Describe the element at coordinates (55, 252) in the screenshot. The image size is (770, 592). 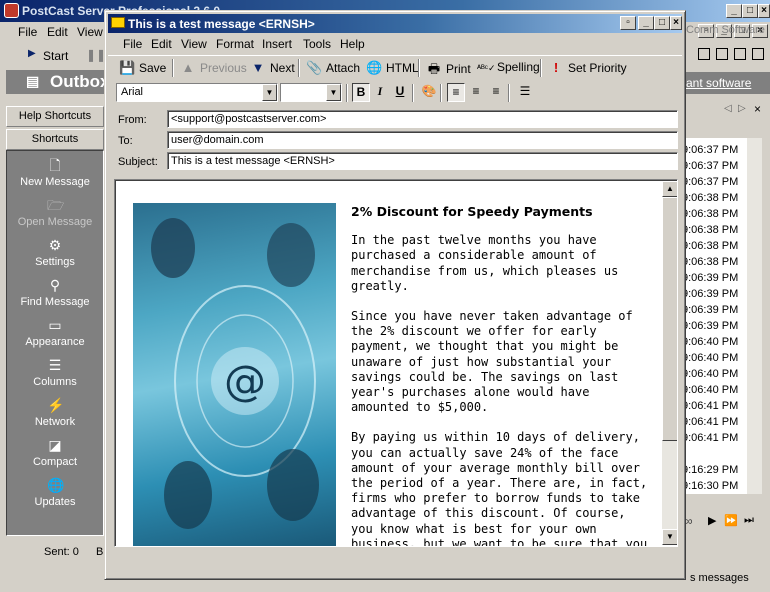
I see `shortcut-settings: ⚙ Settings` at that location.